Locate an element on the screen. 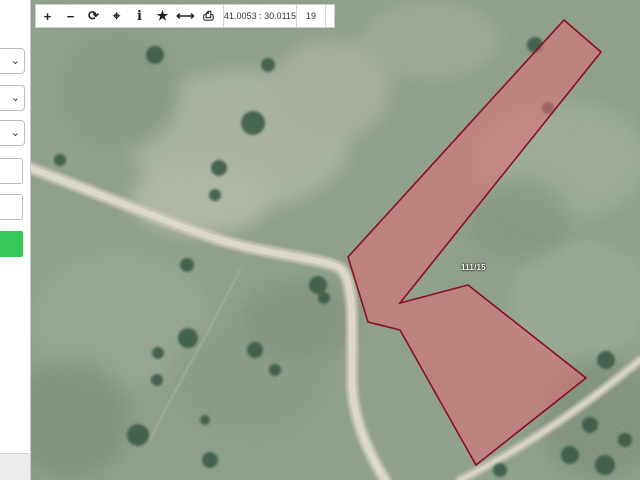 This screenshot has height=480, width=640. left-panel: ⌄ ⌄ ⌄ is located at coordinates (15, 240).